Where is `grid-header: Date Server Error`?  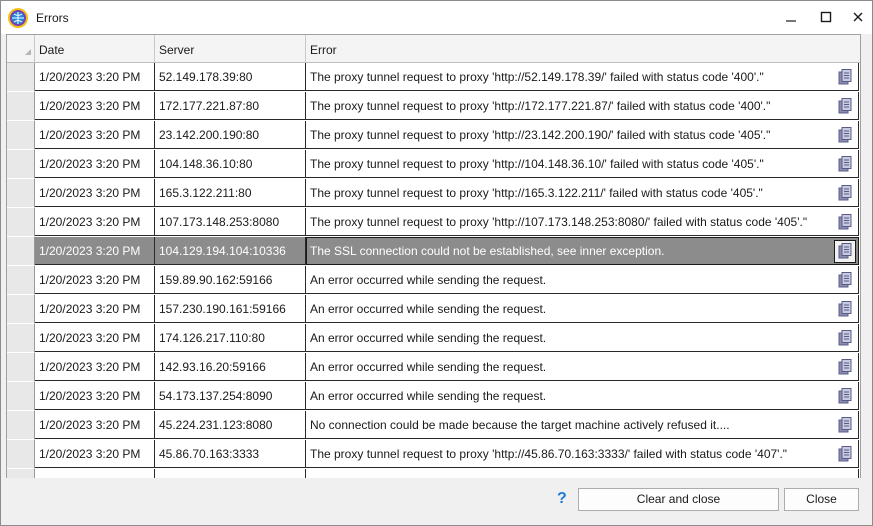
grid-header: Date Server Error is located at coordinates (433, 49).